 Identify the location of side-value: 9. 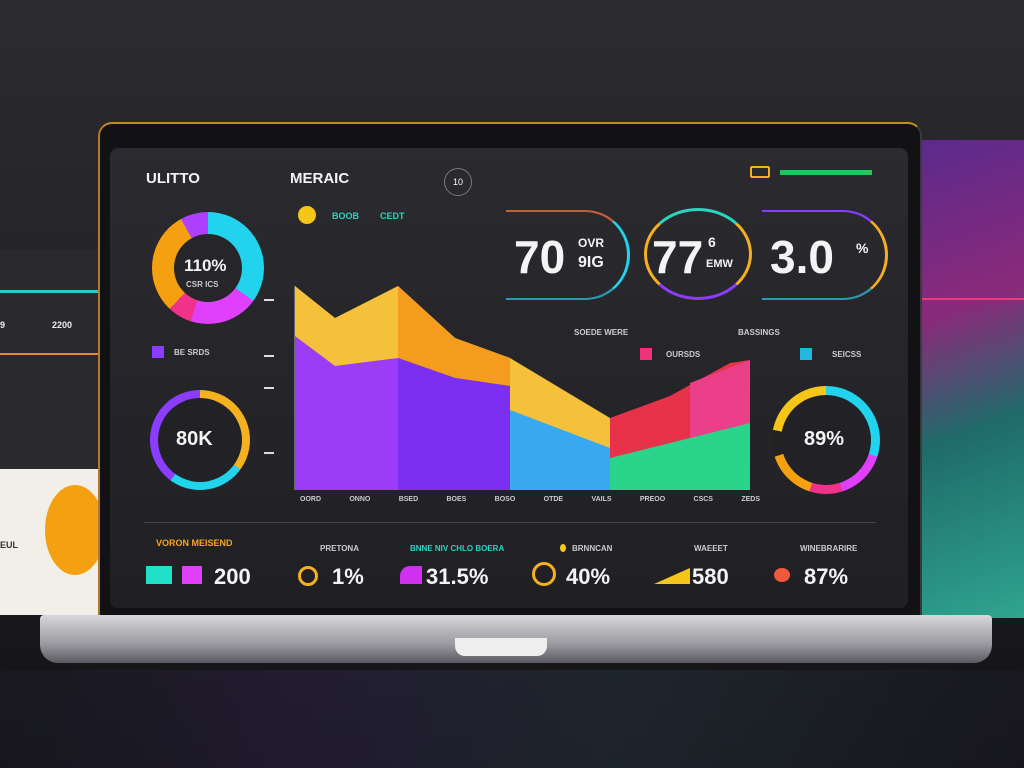
(3, 325).